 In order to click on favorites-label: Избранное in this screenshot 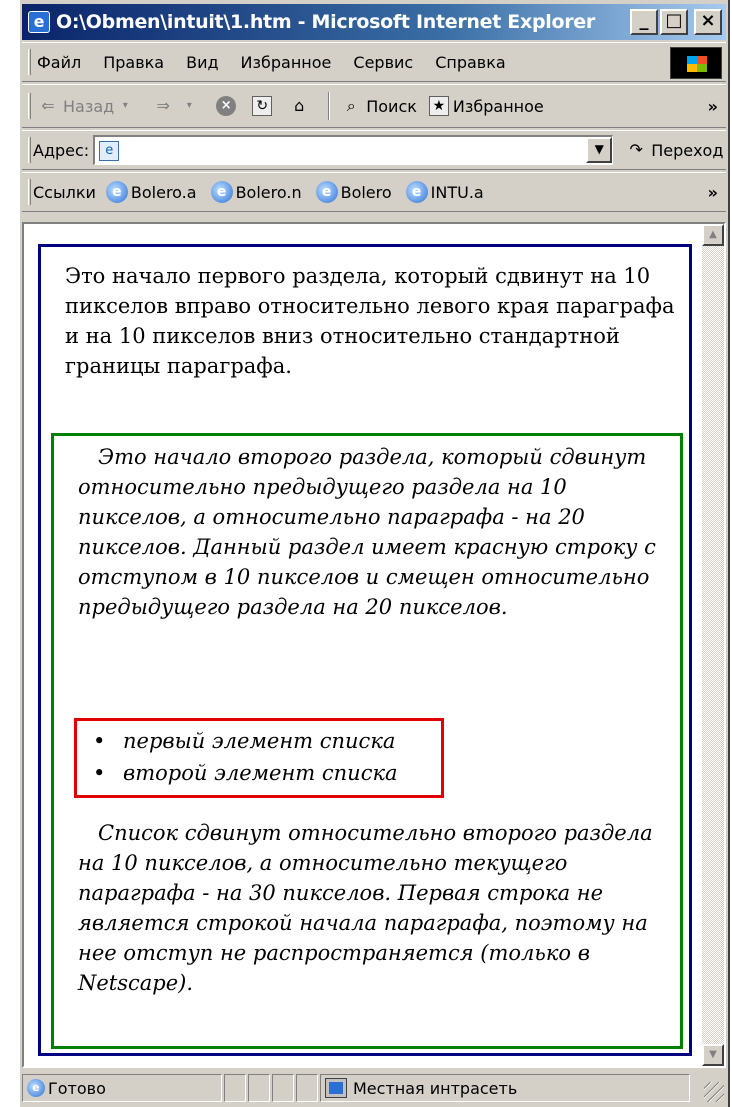, I will do `click(498, 106)`.